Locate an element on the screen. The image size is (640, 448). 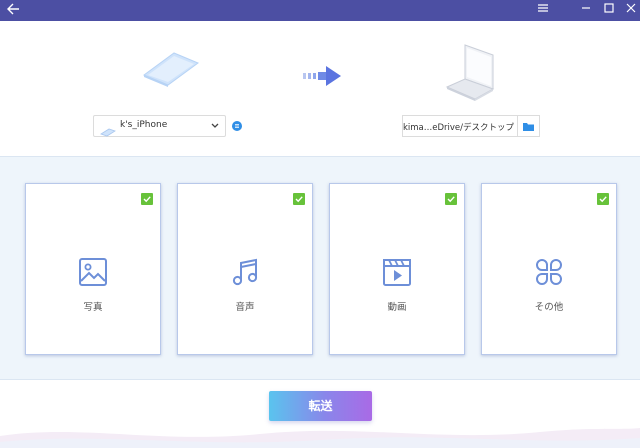
browse-folder-button is located at coordinates (529, 126).